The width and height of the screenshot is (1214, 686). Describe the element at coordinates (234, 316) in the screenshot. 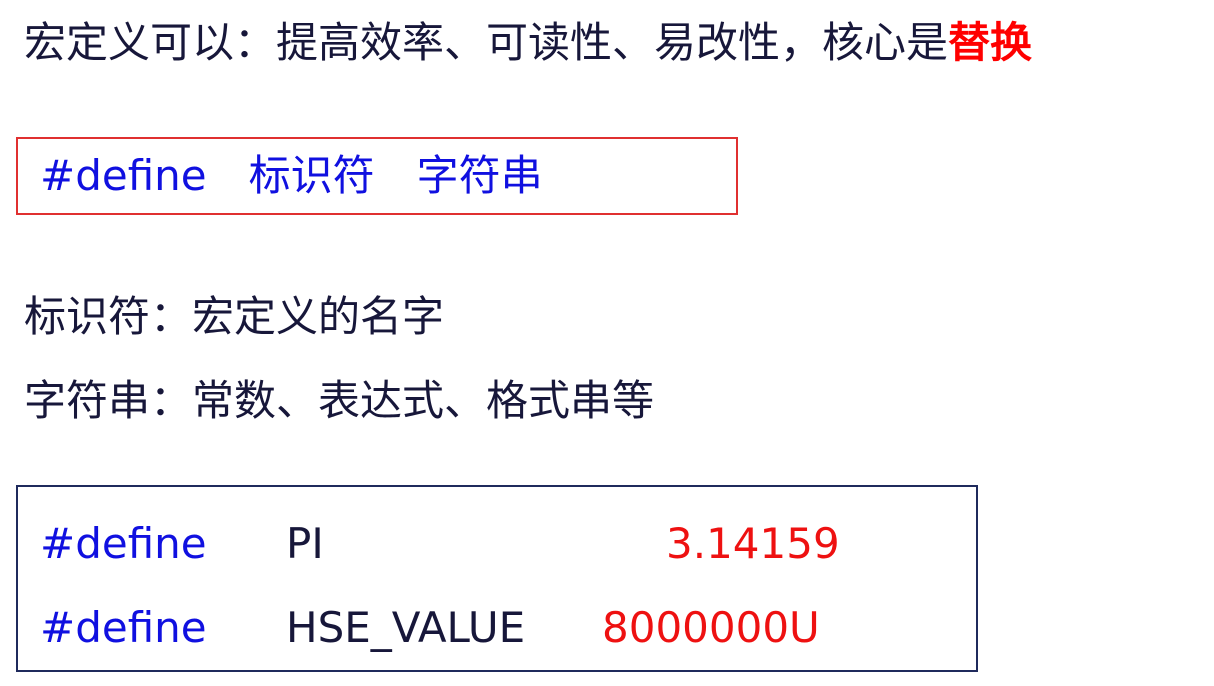

I see `identifier-description: 标识符：宏定义的名字` at that location.